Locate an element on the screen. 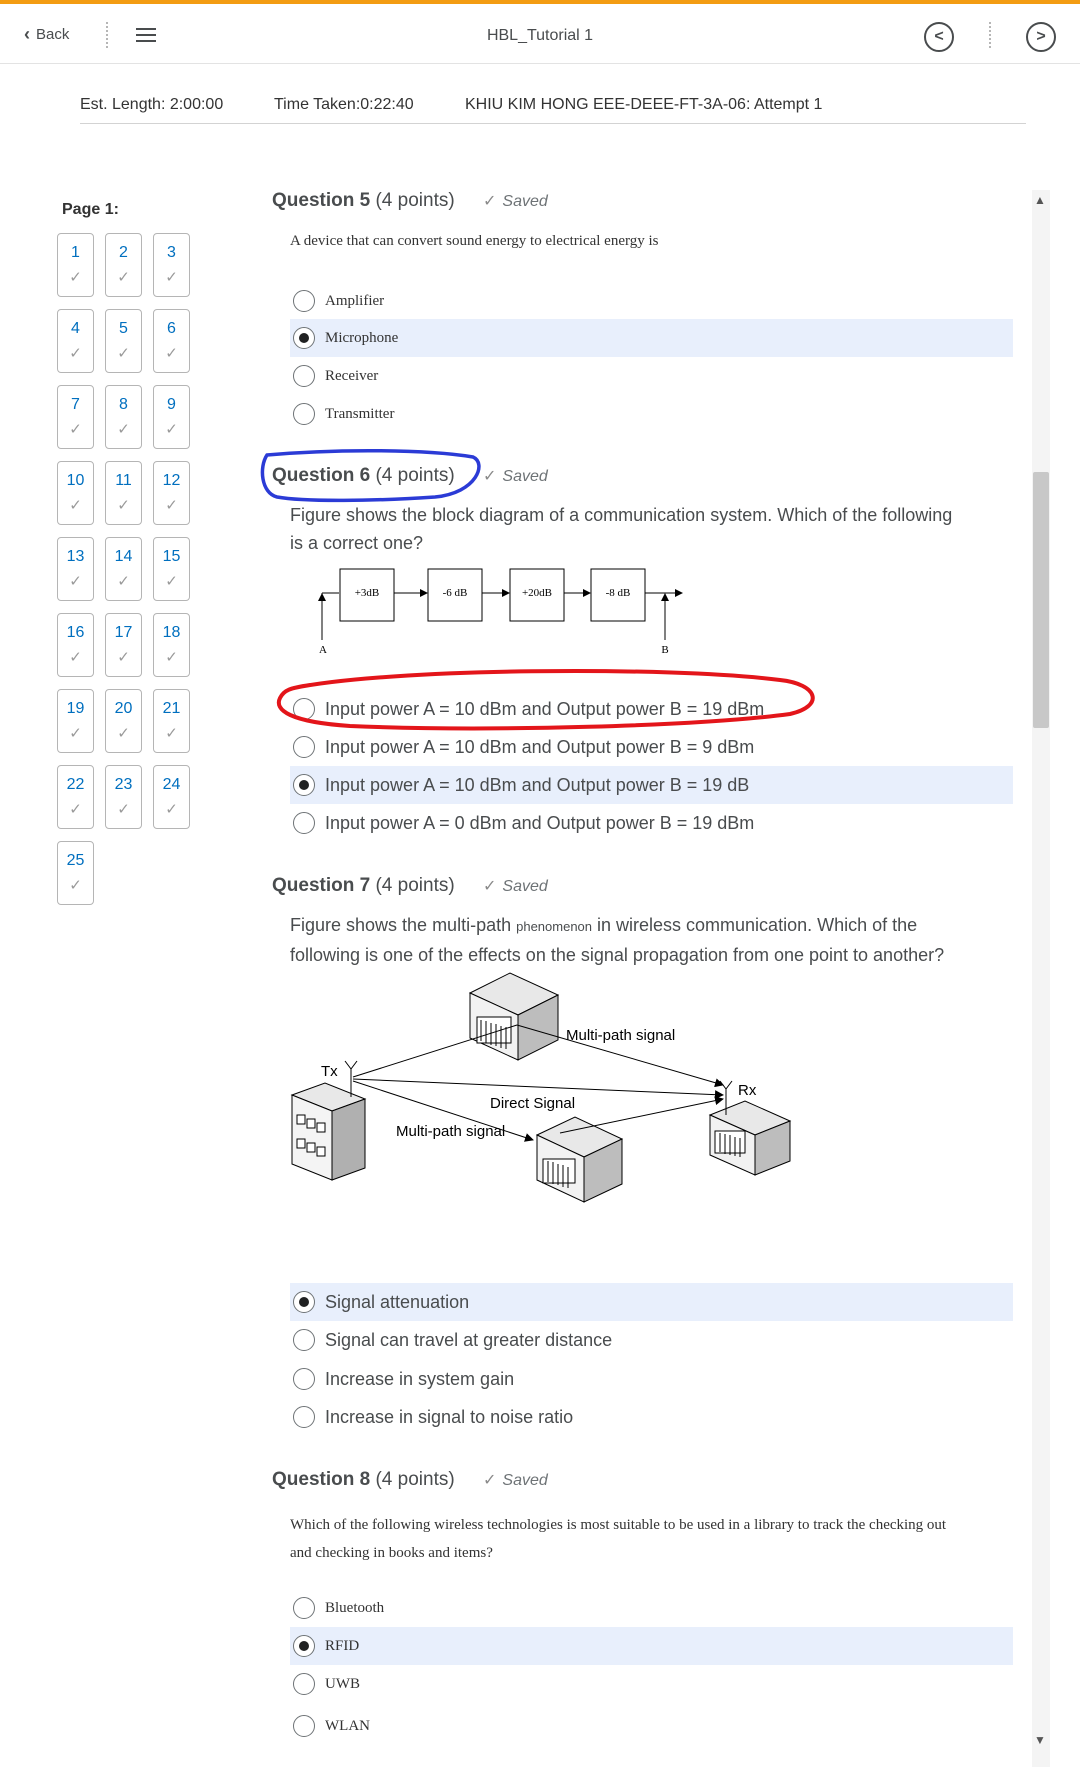  question-nav-tile: 14 ✓ is located at coordinates (123, 569).